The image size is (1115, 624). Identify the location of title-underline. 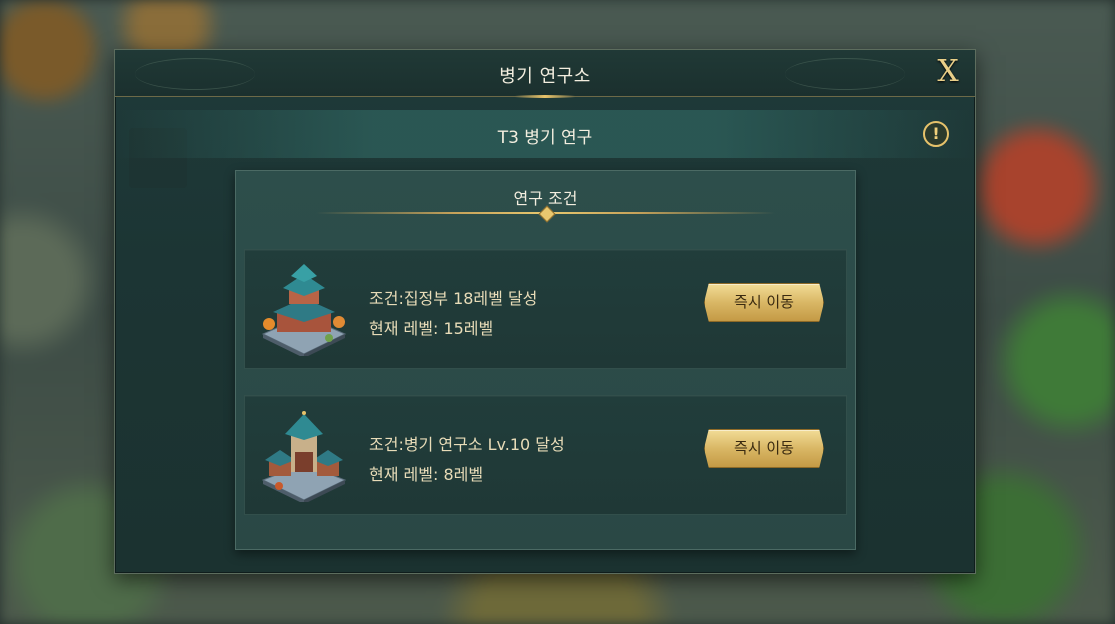
(545, 96).